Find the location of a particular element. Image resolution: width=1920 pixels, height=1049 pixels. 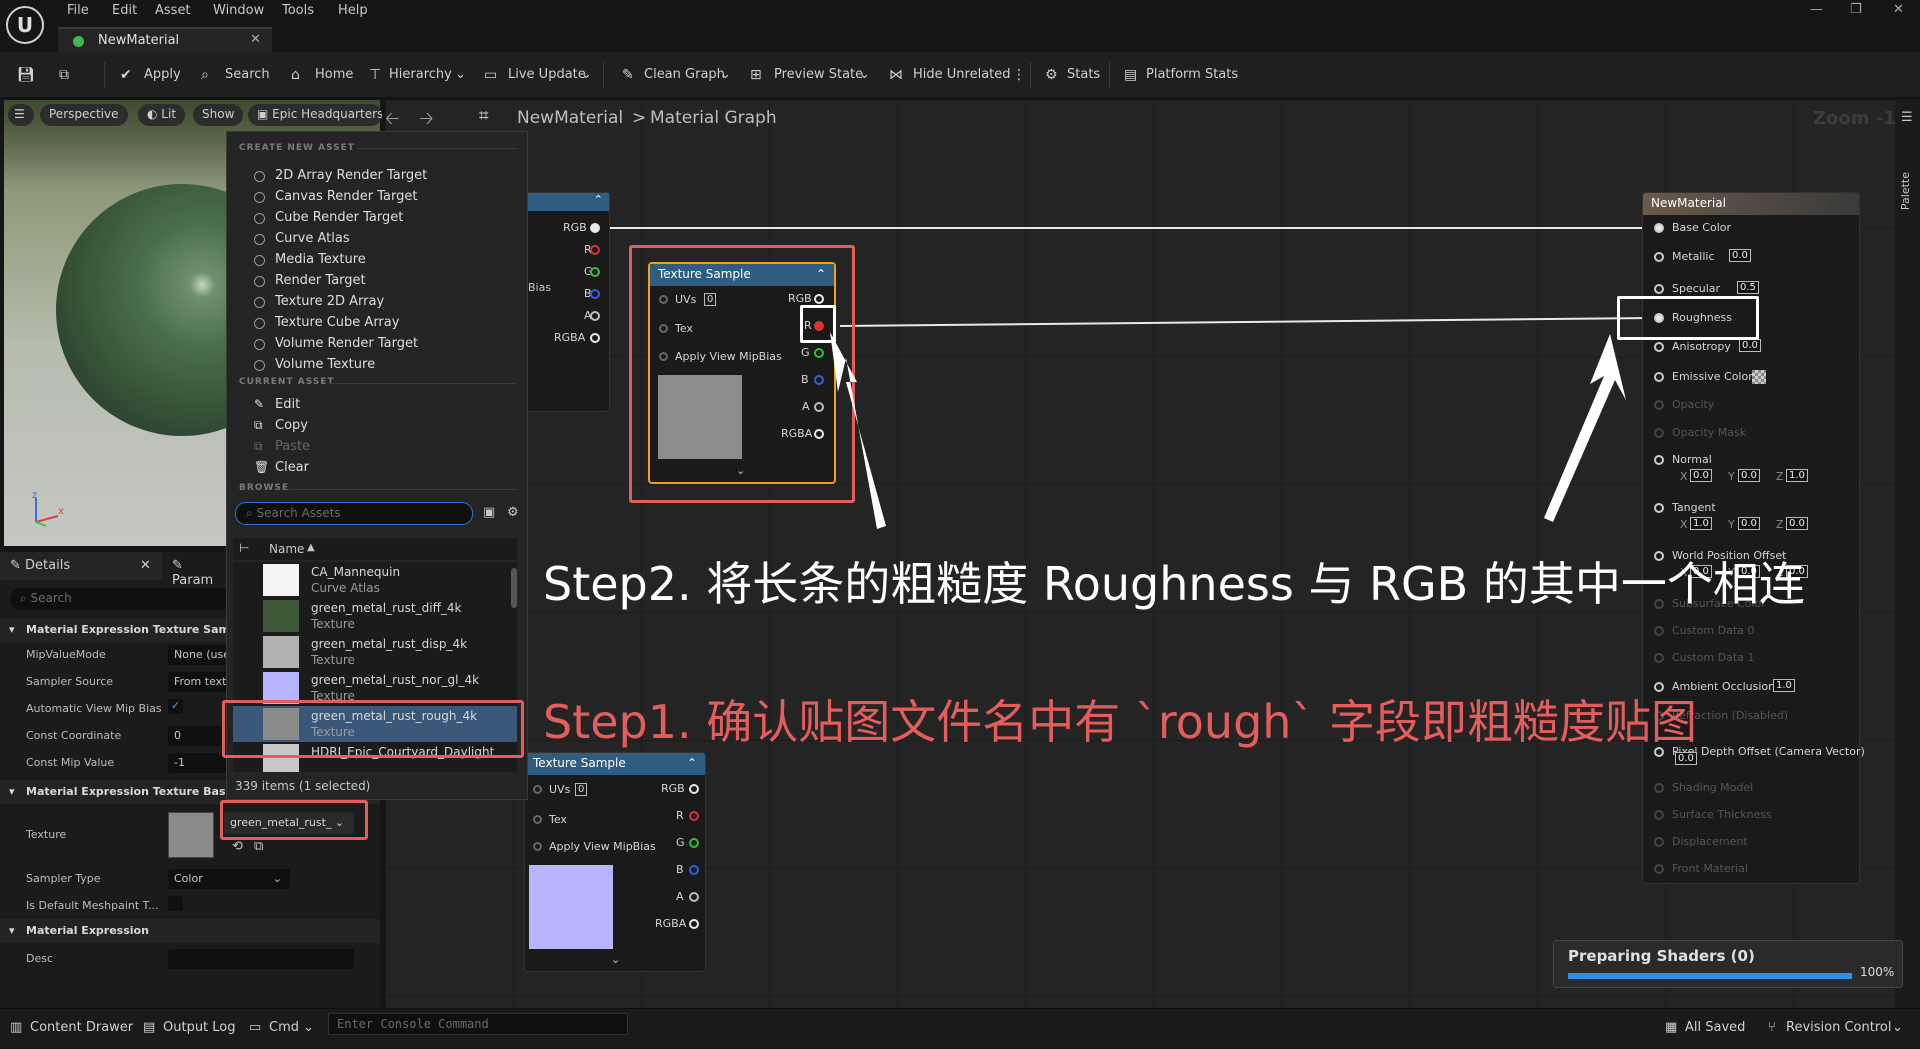

shader-progress-fill is located at coordinates (1710, 976).